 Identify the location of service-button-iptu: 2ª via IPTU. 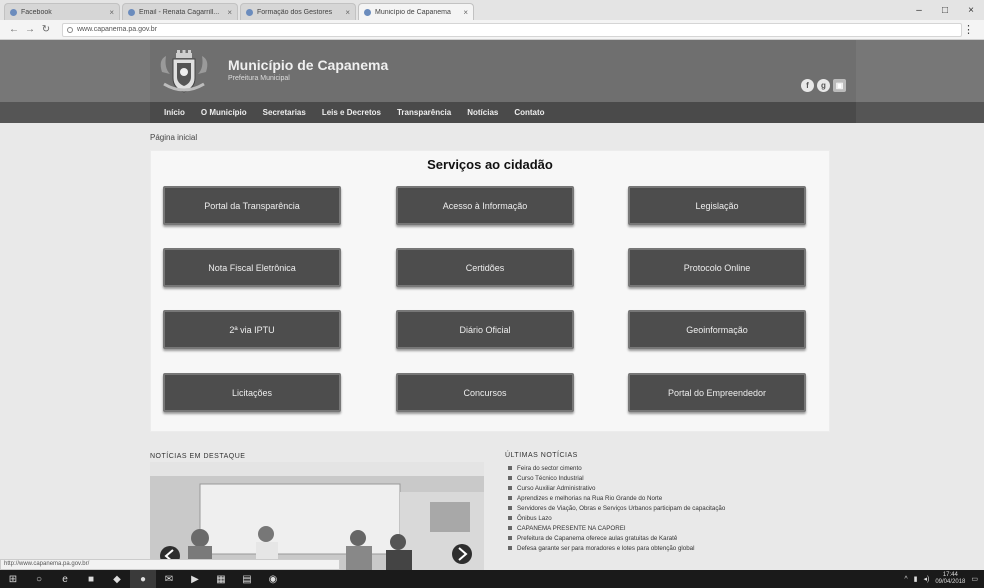
(252, 329).